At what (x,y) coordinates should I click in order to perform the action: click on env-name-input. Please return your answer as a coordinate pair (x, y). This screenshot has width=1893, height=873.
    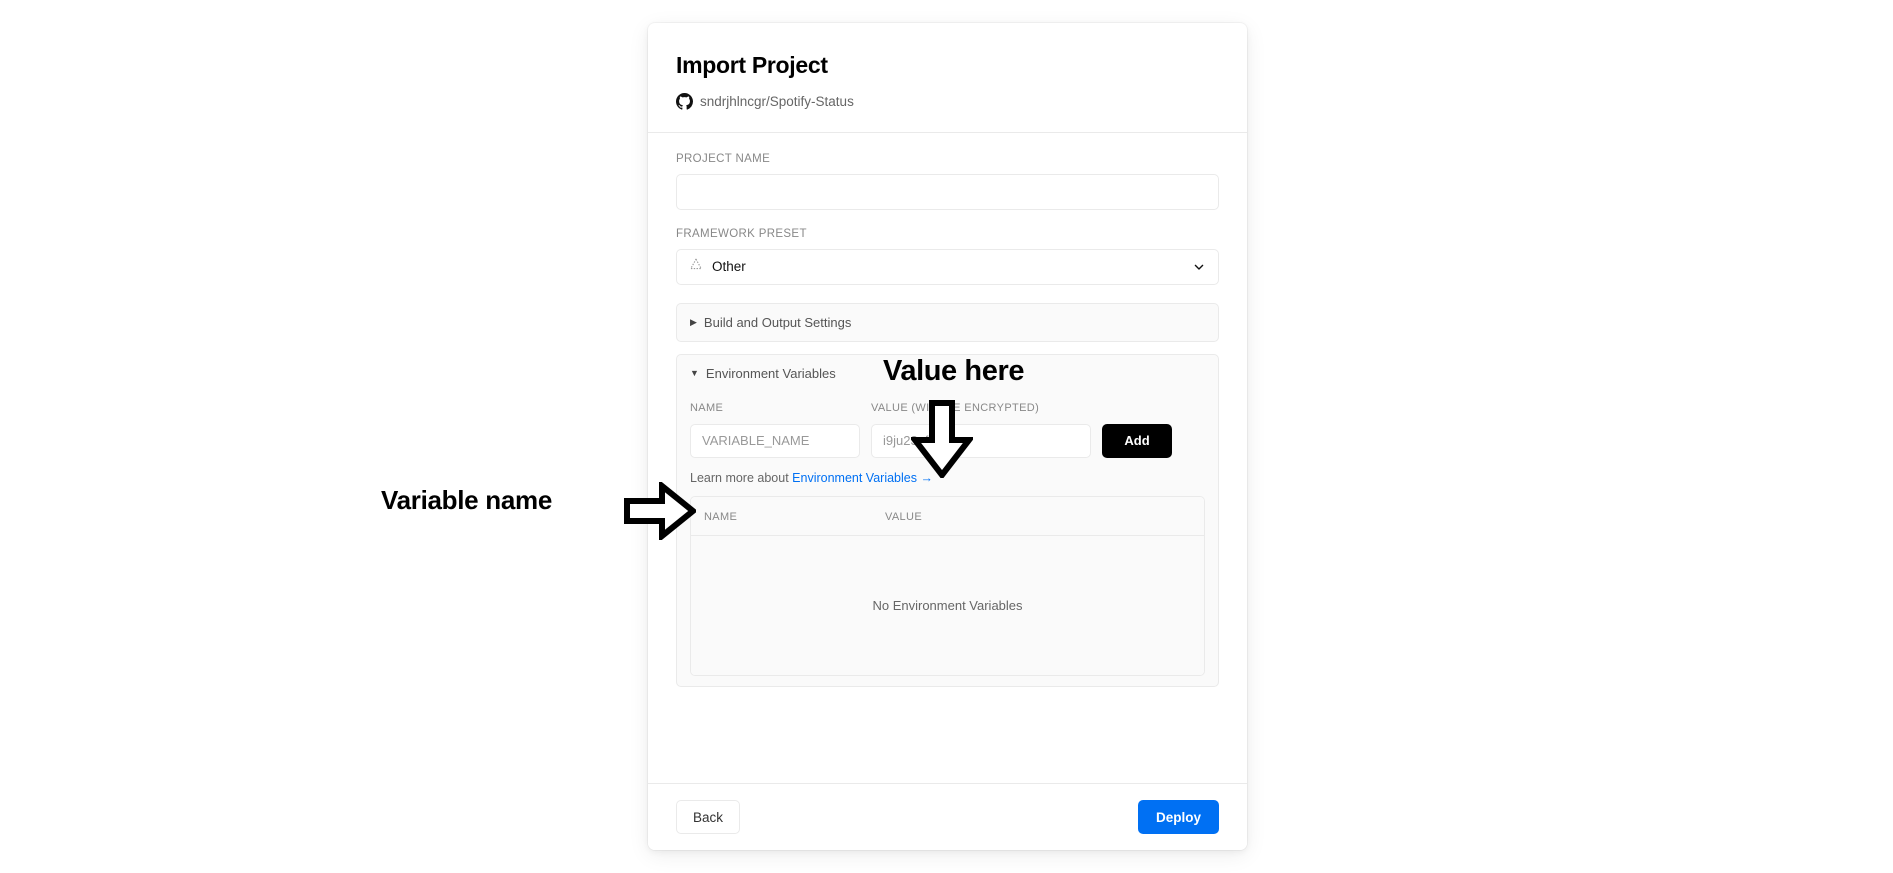
    Looking at the image, I should click on (775, 440).